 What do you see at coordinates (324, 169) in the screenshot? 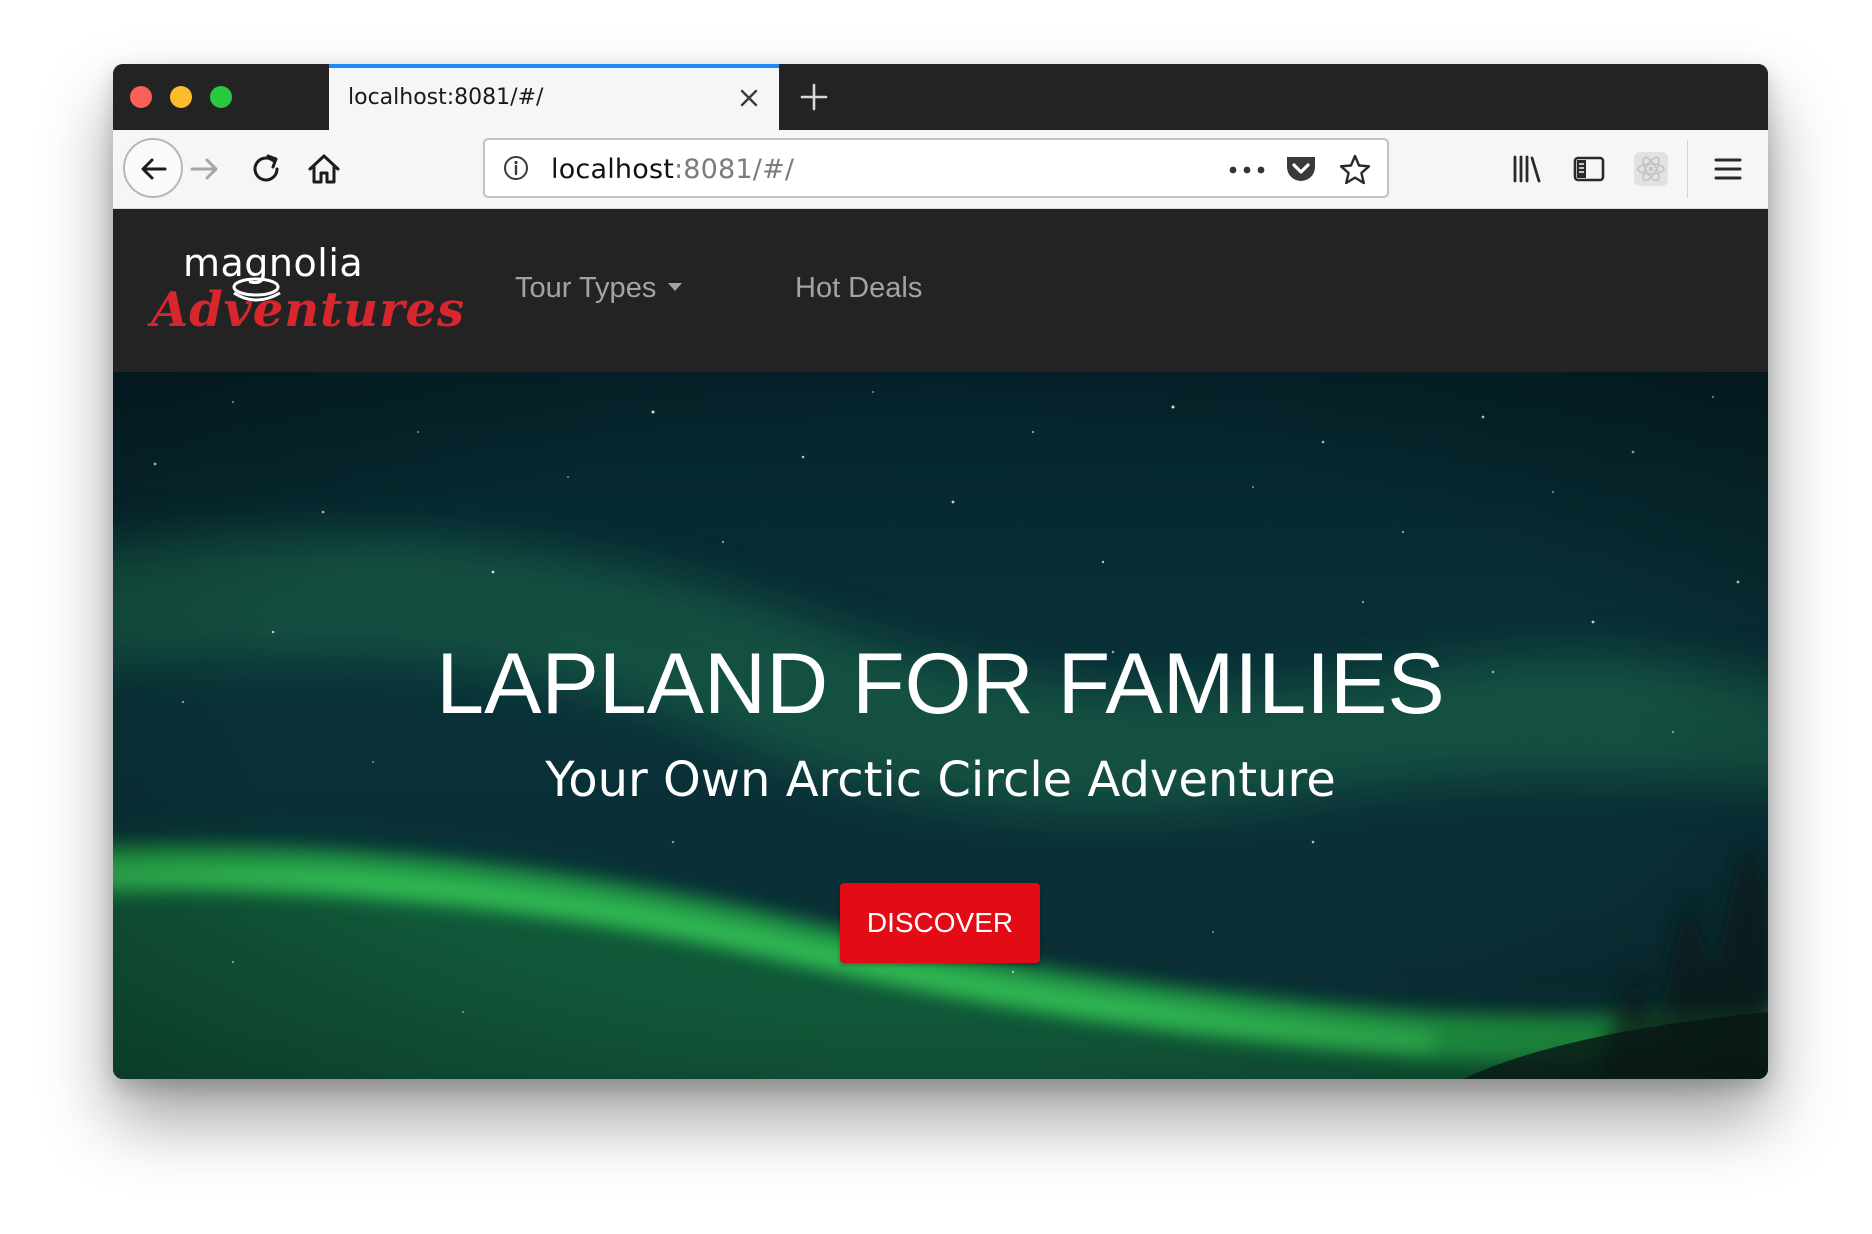
I see `home-icon` at bounding box center [324, 169].